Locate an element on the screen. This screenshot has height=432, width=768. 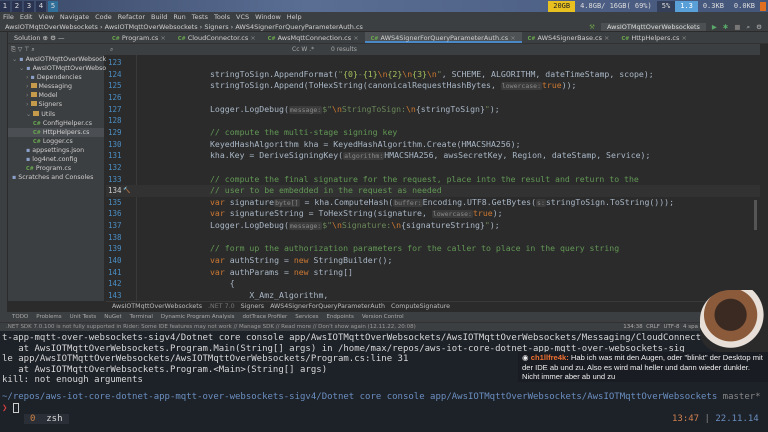
code-line: 141 var authParams = new string[] is located at coordinates (433, 273).